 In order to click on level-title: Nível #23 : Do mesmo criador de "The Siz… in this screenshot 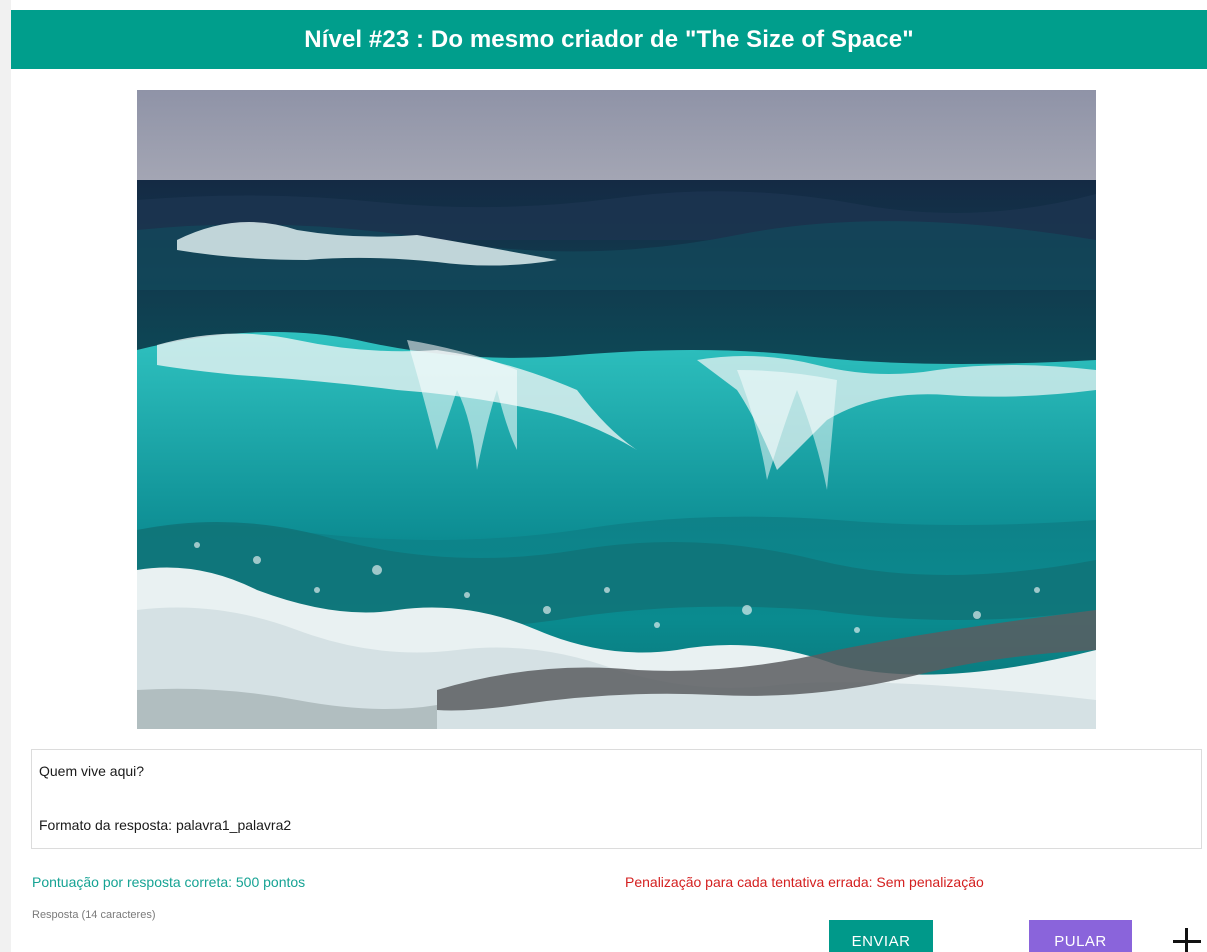, I will do `click(609, 39)`.